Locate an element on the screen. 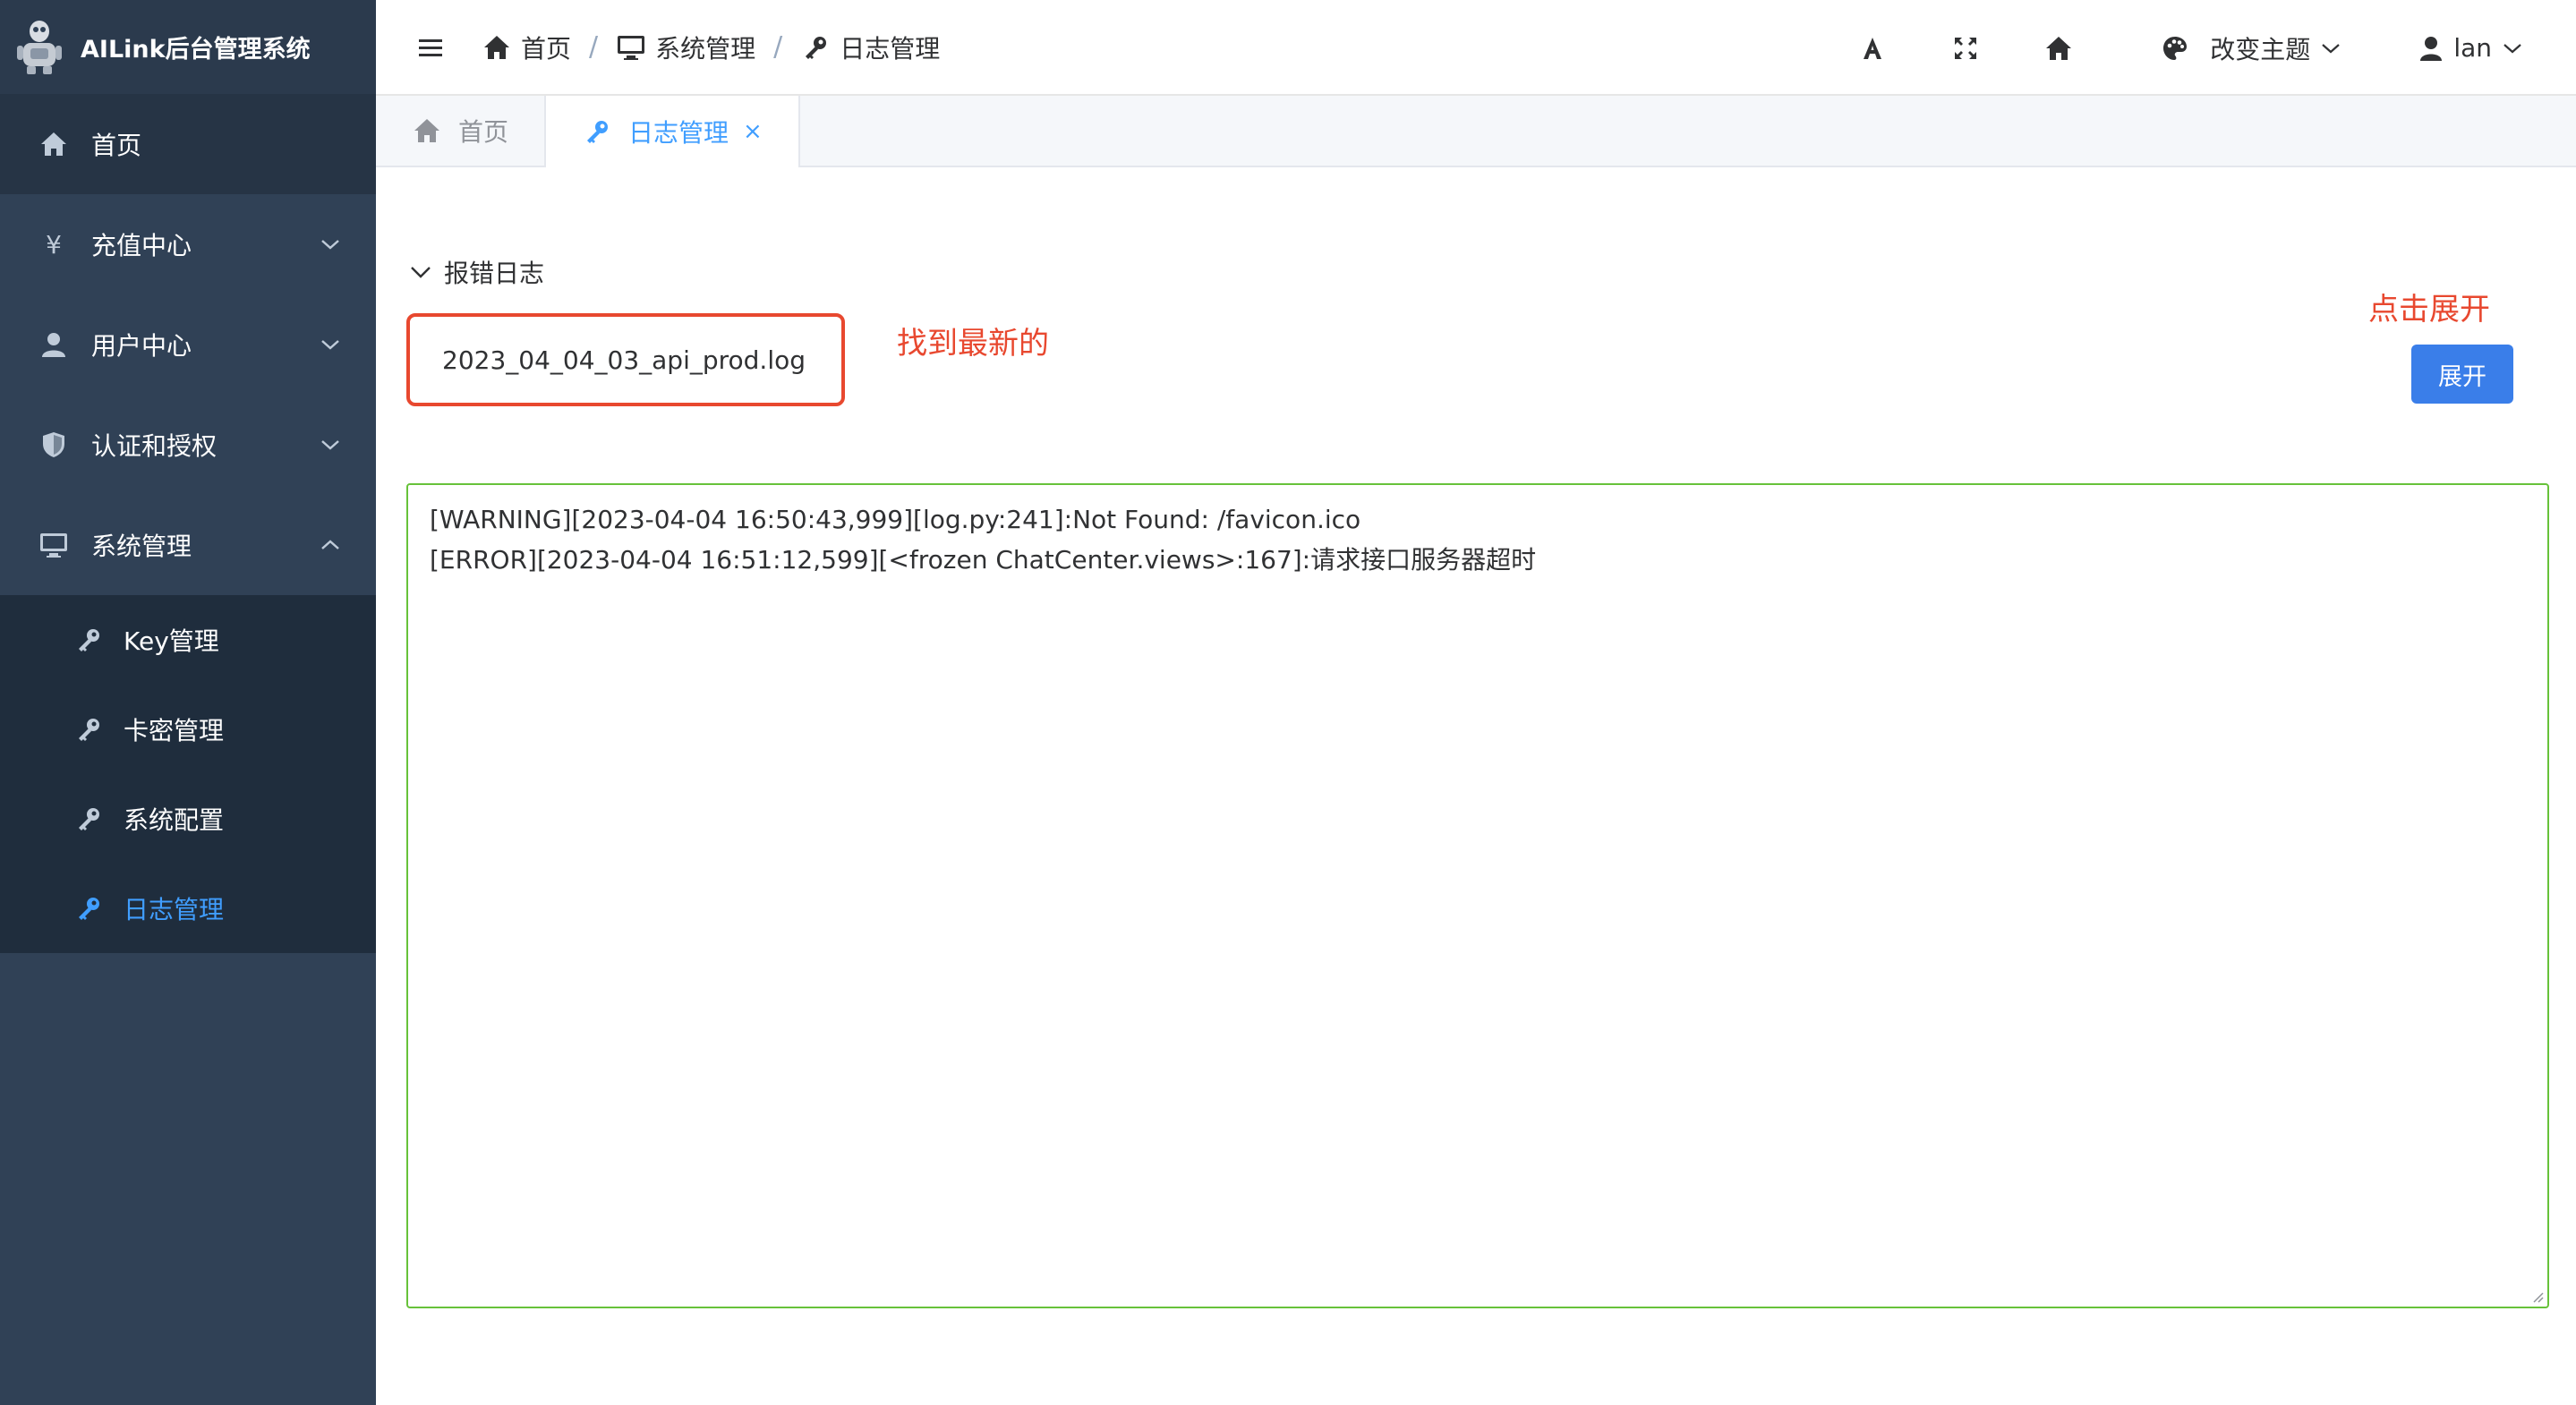 The height and width of the screenshot is (1405, 2576). sidebar-item-log-manage: 日志管理 is located at coordinates (188, 908).